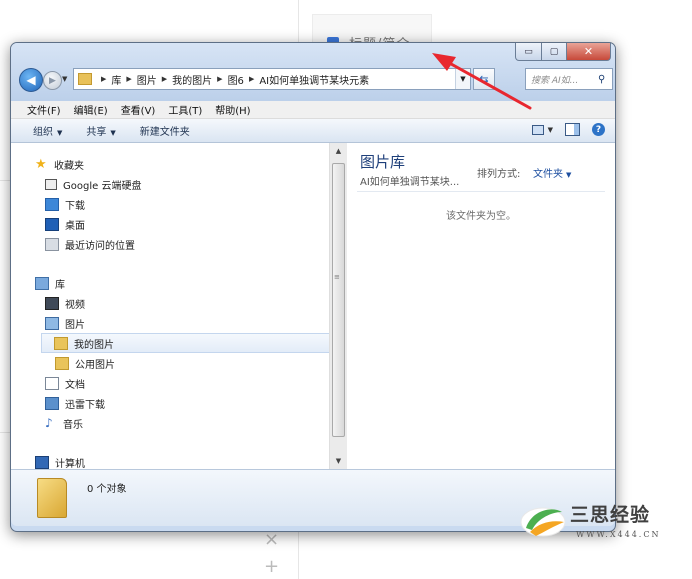 The image size is (692, 579). Describe the element at coordinates (543, 522) in the screenshot. I see `watermark-logo-icon` at that location.